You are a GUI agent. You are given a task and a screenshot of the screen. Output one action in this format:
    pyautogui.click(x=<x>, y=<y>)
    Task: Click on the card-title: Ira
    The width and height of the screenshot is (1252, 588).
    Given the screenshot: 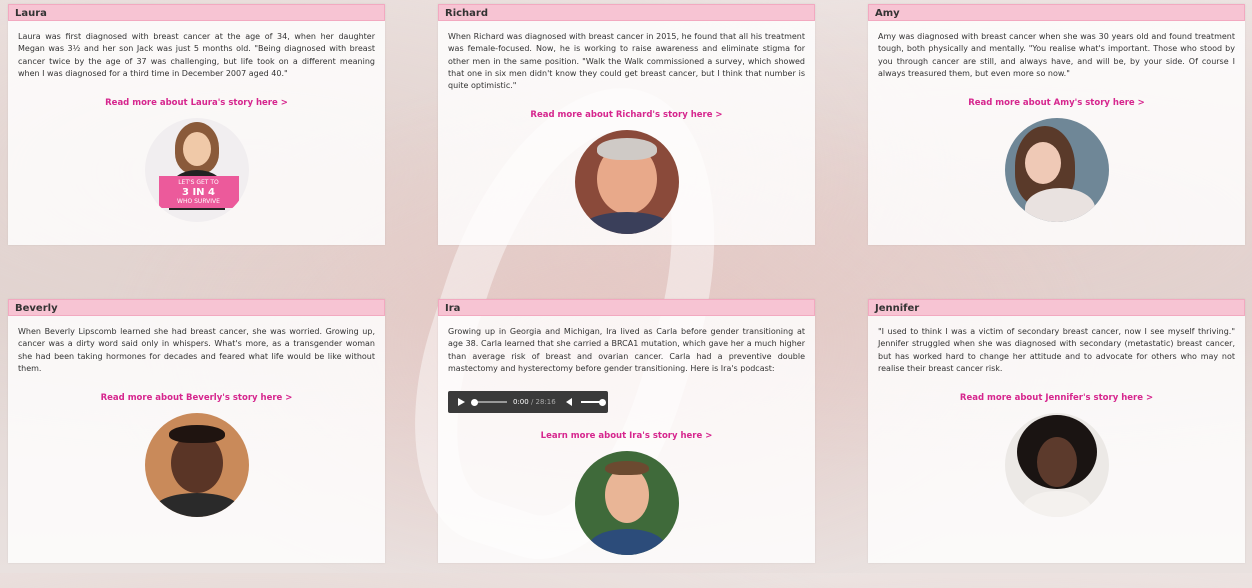 What is the action you would take?
    pyautogui.click(x=626, y=307)
    